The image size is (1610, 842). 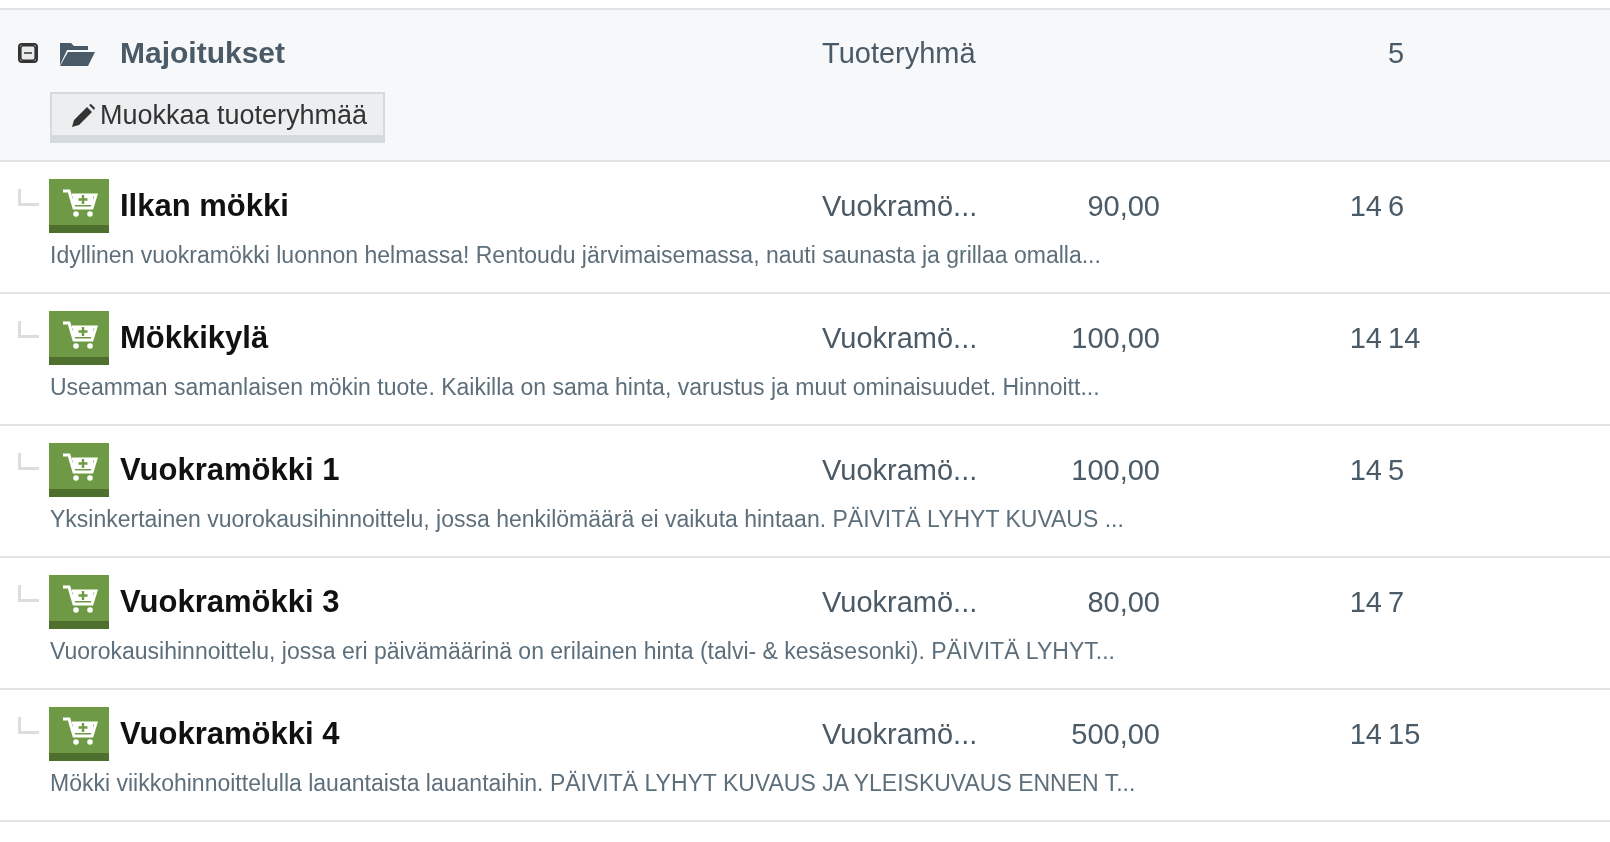 I want to click on table-cell-text: 5, so click(x=1396, y=470).